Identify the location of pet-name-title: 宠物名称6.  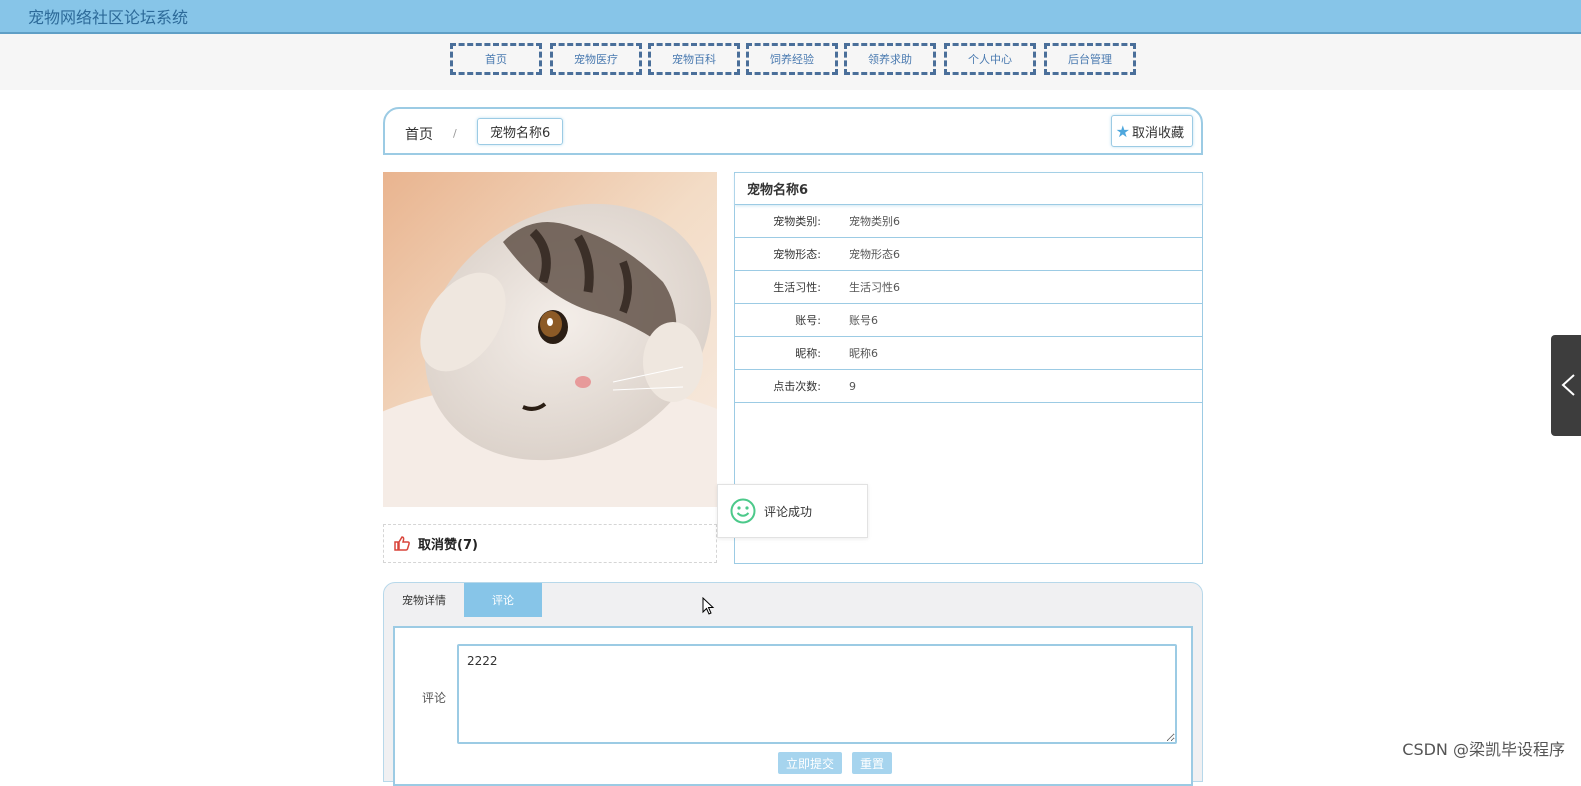
(968, 189).